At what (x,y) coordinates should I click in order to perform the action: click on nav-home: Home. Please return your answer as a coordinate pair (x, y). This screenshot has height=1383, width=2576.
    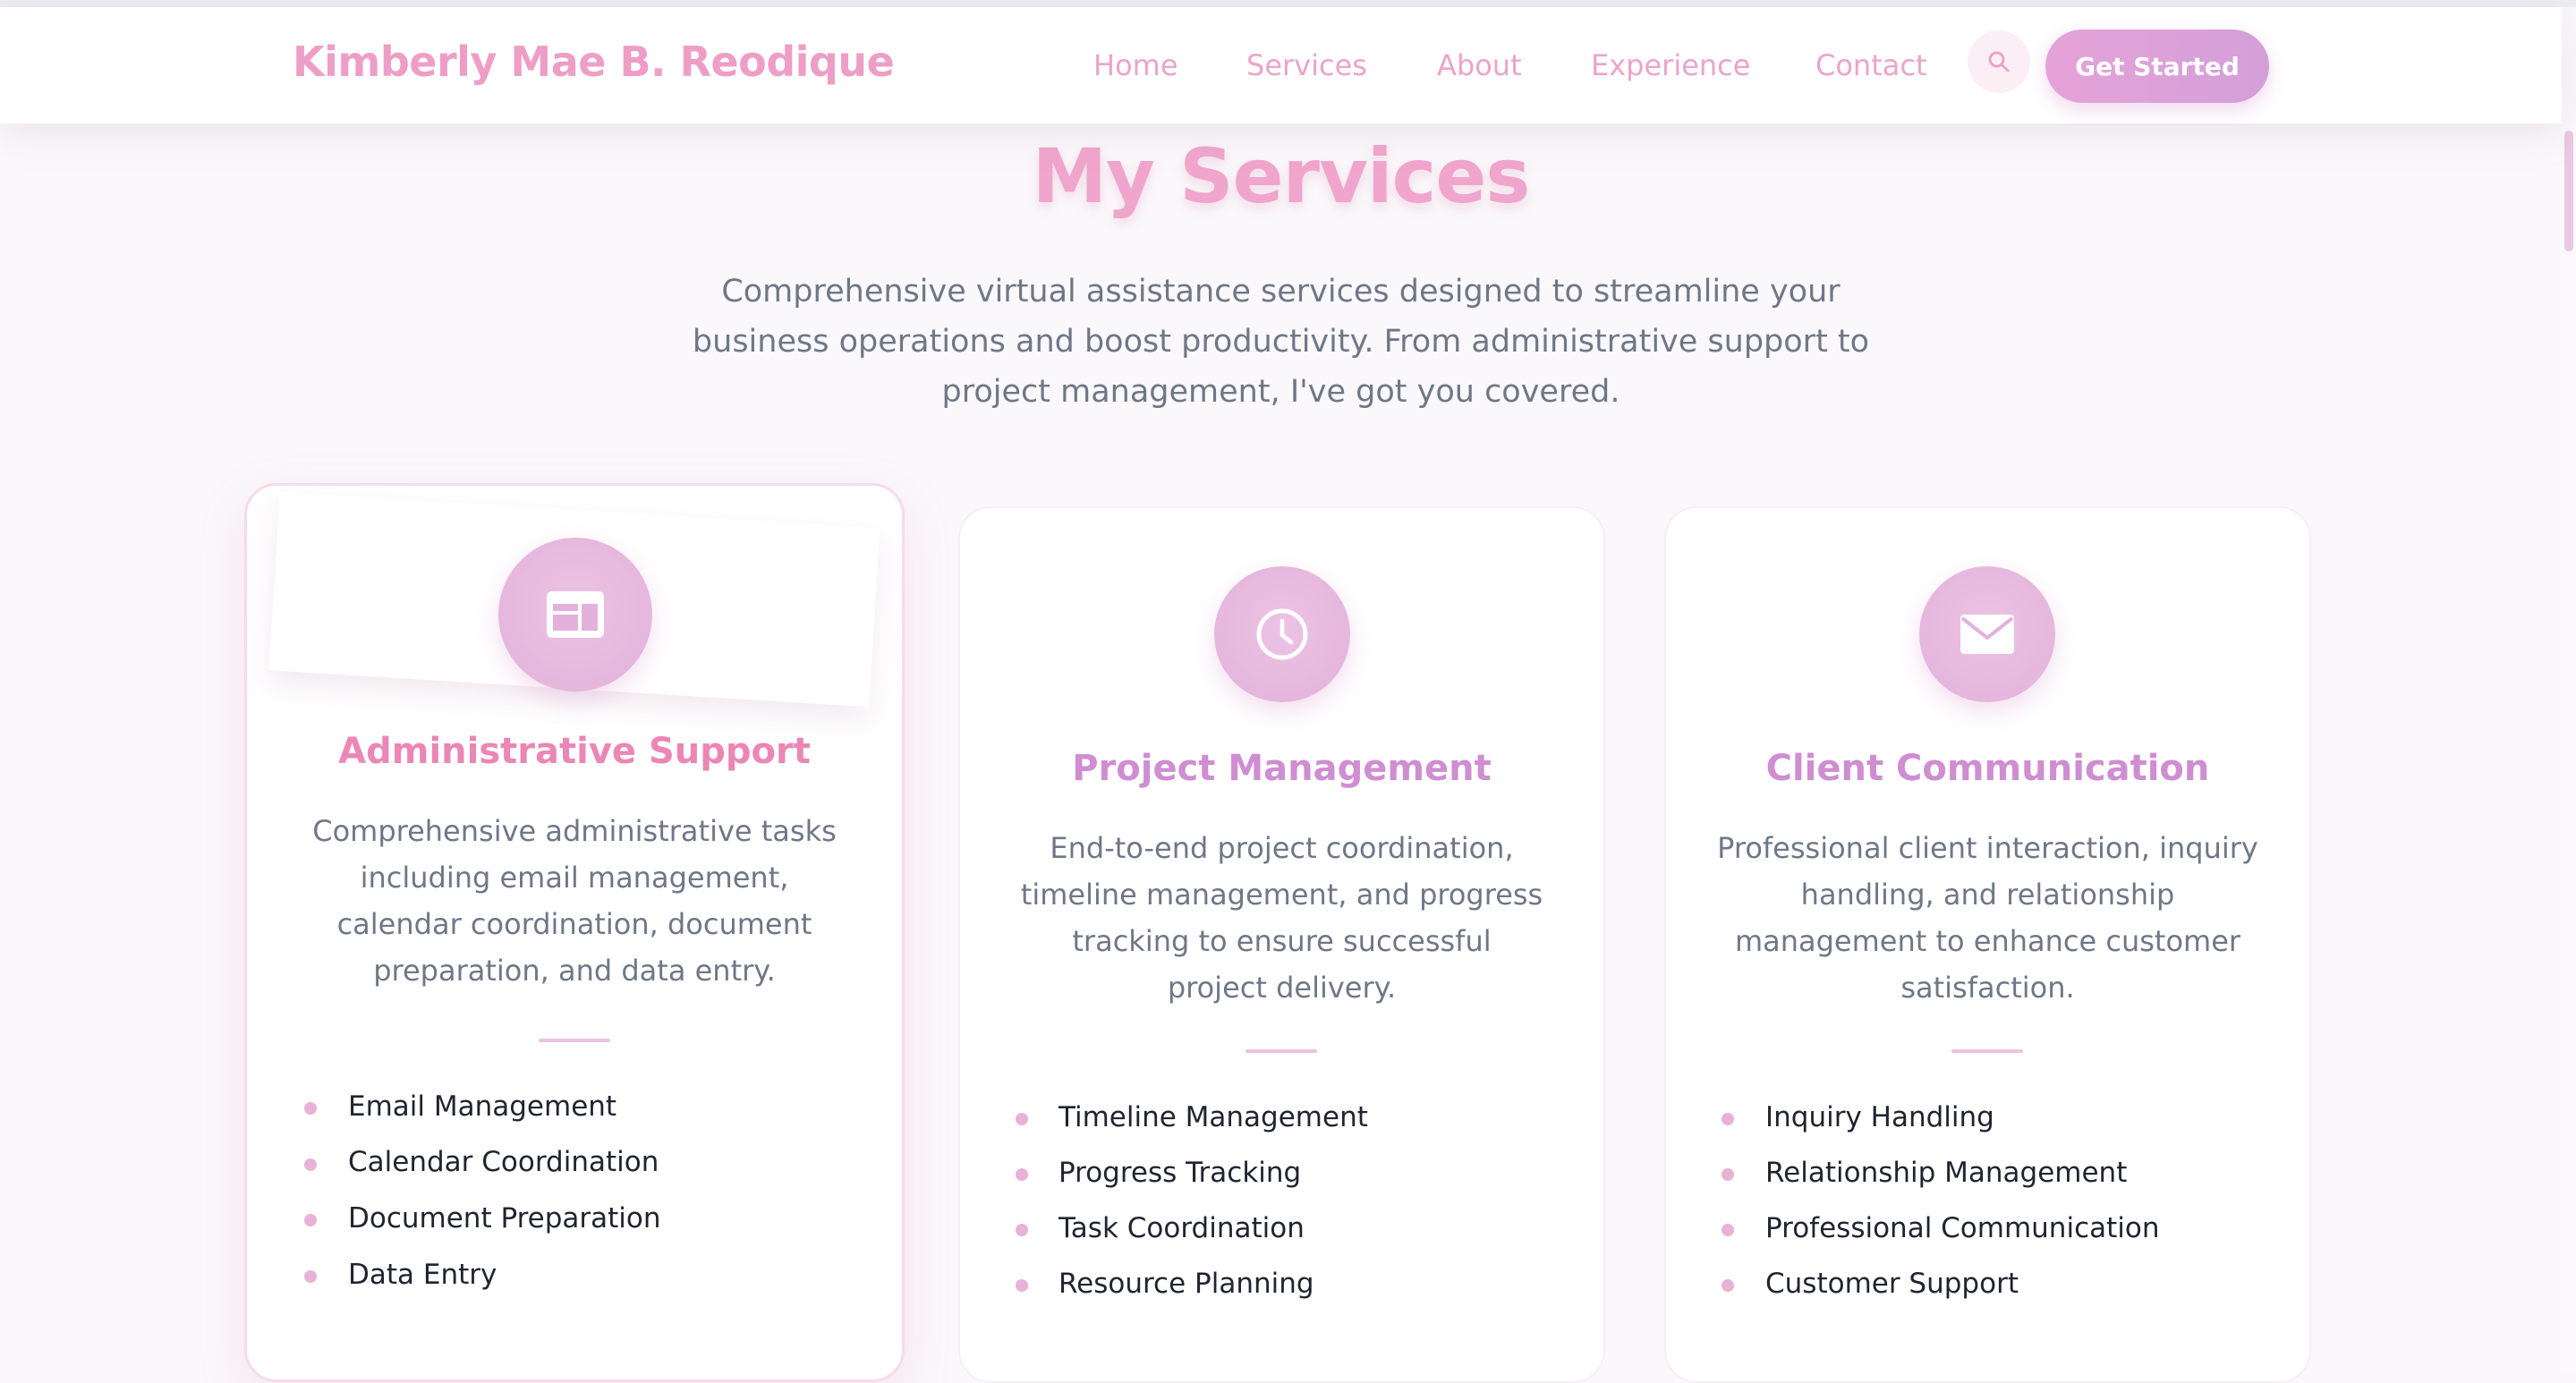
    Looking at the image, I should click on (1135, 65).